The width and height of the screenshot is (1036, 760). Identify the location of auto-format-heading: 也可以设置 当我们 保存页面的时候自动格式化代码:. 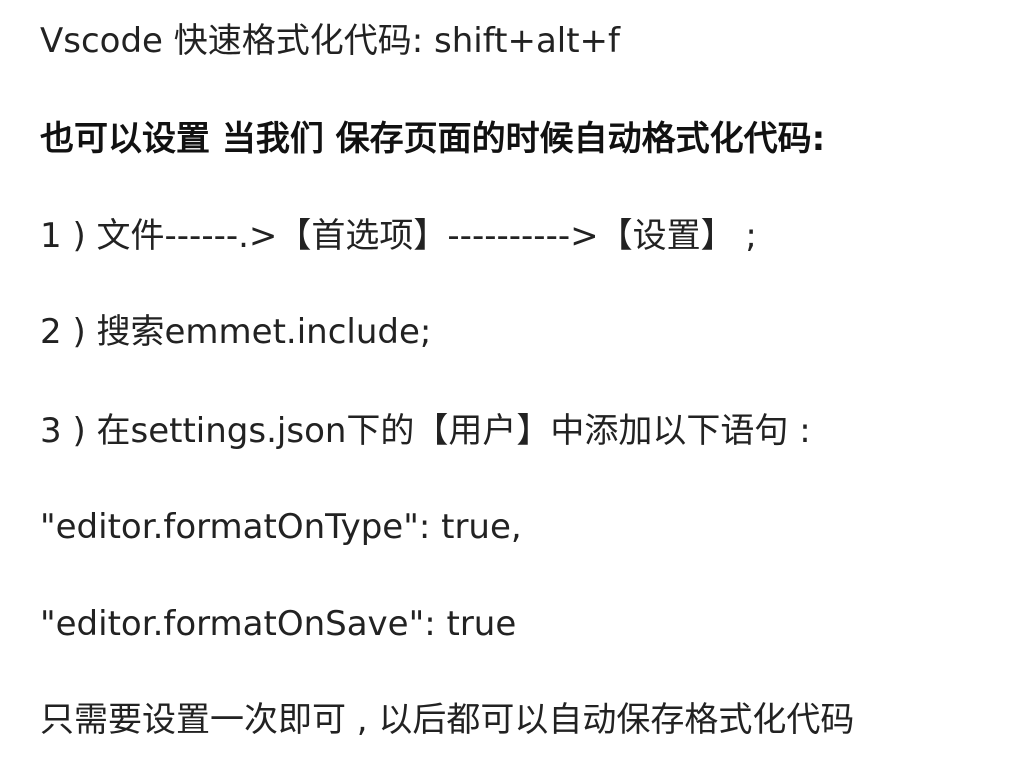
(433, 139).